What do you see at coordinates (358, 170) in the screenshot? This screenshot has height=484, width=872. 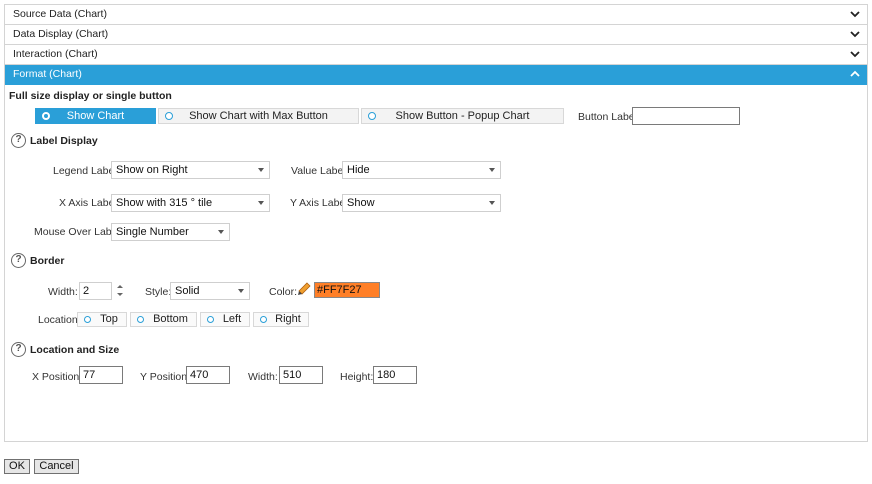 I see `value-label-value: Hide` at bounding box center [358, 170].